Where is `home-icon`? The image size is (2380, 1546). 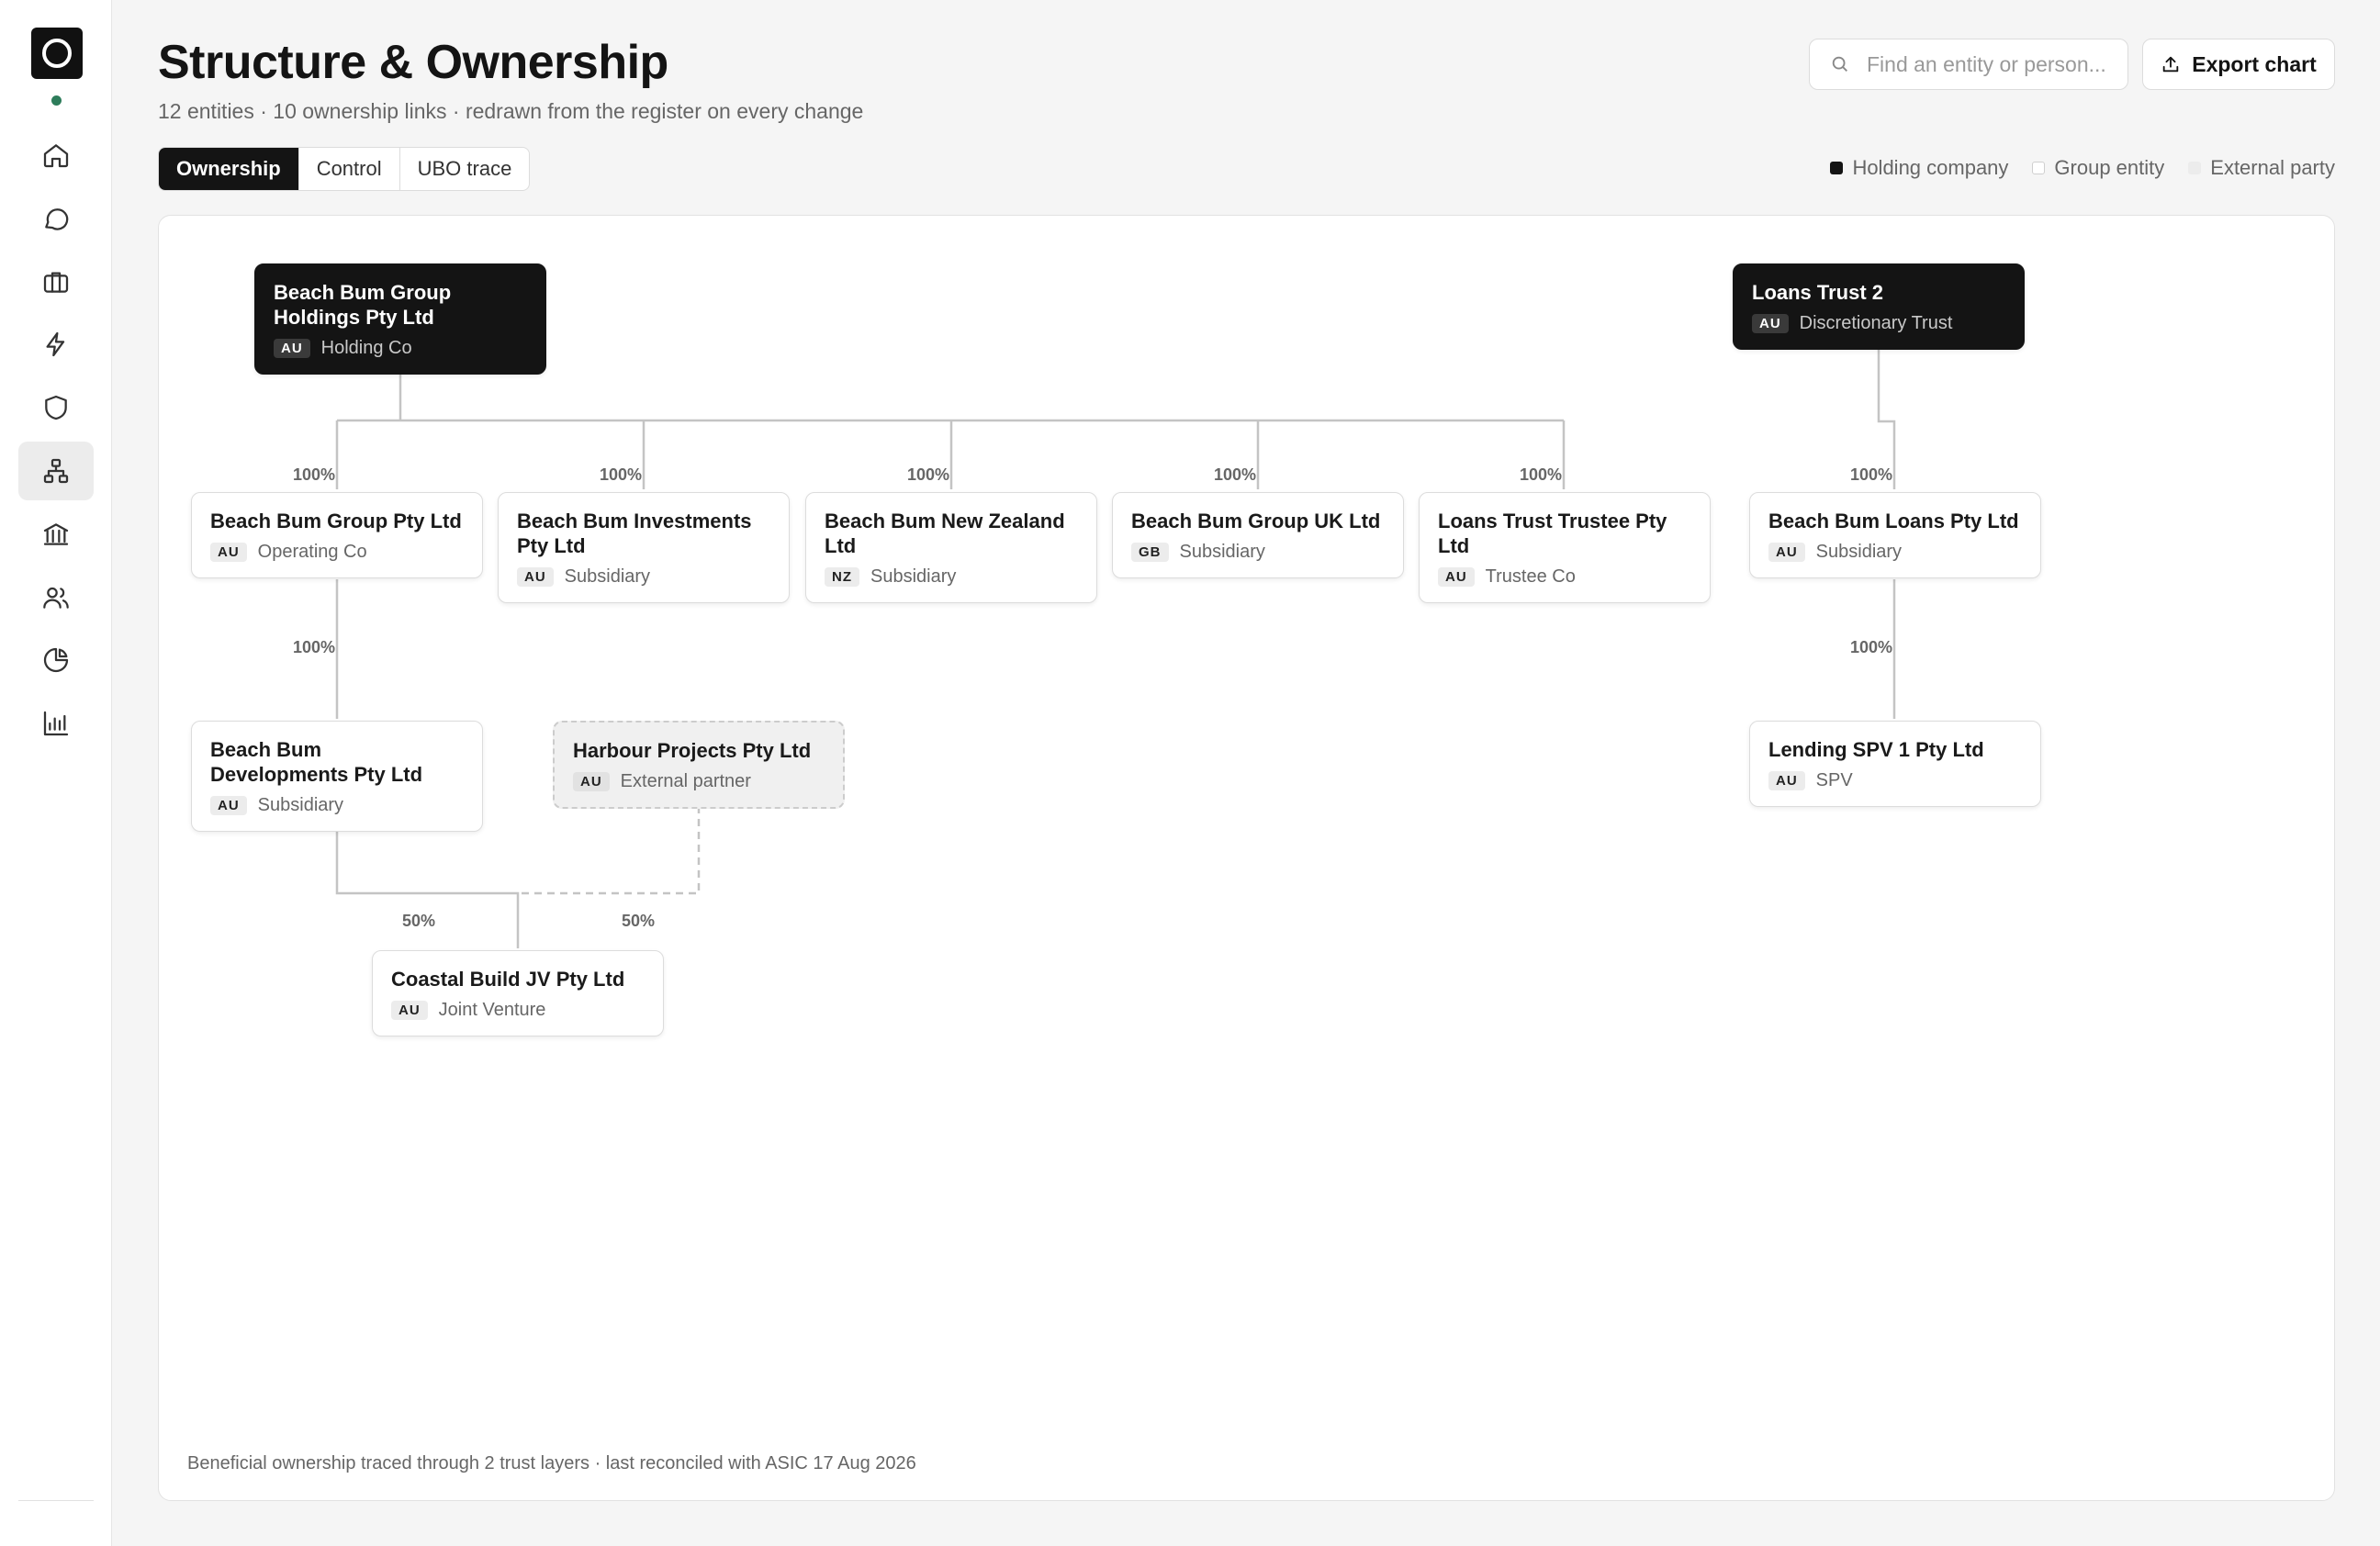 home-icon is located at coordinates (56, 156).